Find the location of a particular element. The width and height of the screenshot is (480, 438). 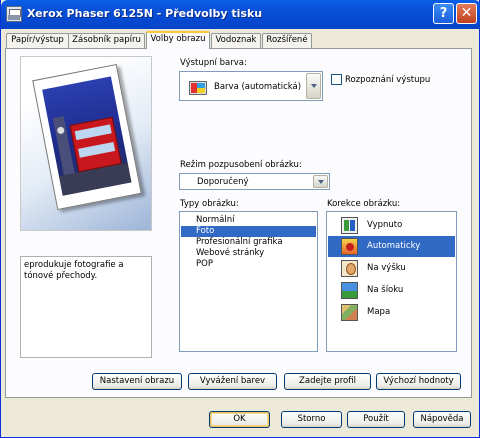

output-detection-label: Rozpoznání výstupu is located at coordinates (388, 80).